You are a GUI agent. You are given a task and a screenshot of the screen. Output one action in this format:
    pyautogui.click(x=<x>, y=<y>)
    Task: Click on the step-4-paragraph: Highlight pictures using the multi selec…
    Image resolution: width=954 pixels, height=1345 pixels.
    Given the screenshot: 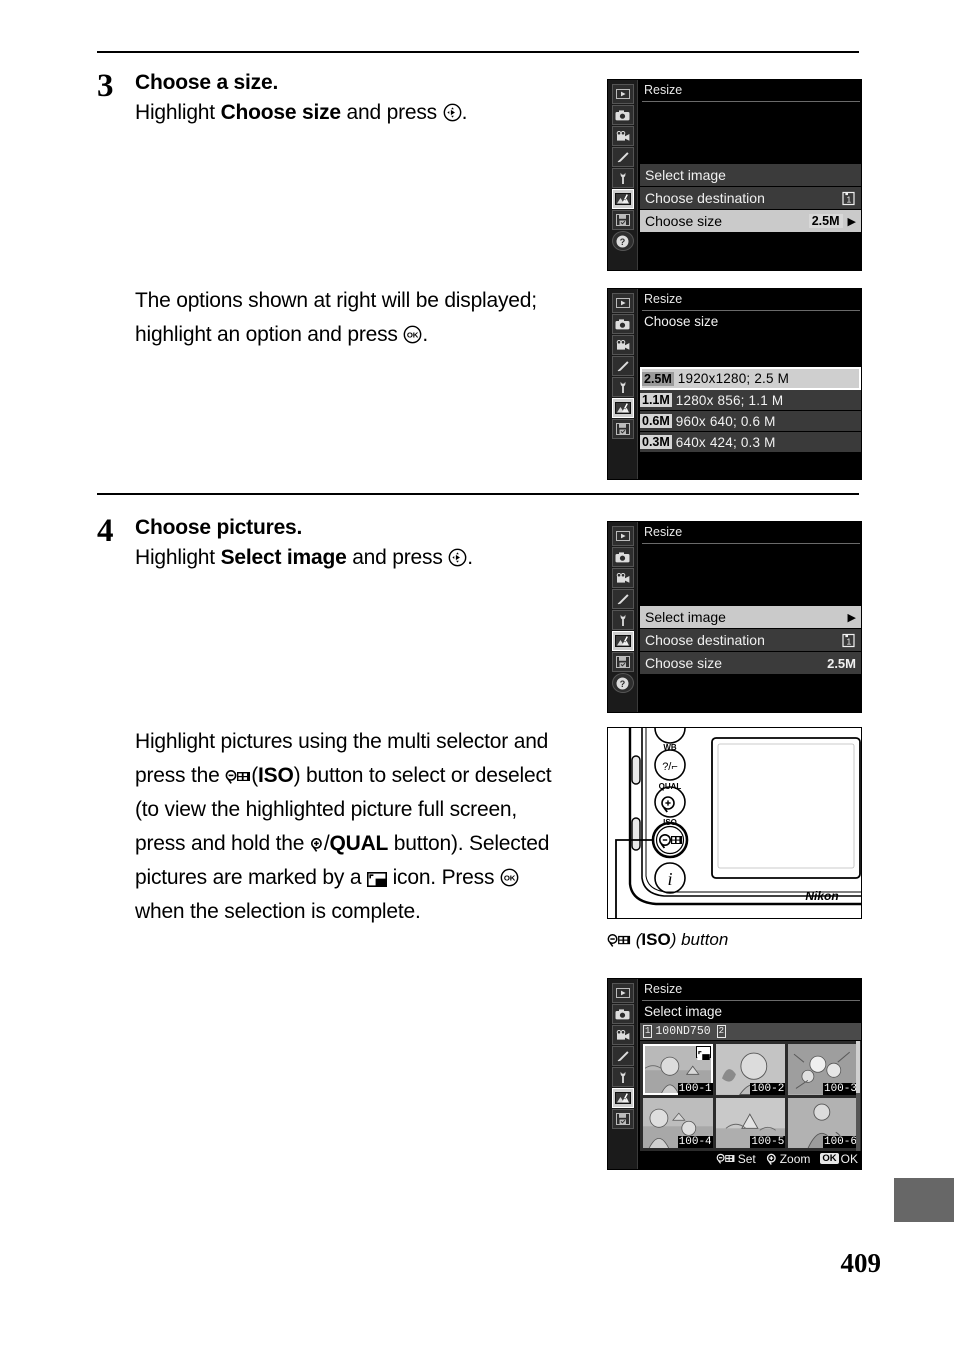 What is the action you would take?
    pyautogui.click(x=351, y=827)
    